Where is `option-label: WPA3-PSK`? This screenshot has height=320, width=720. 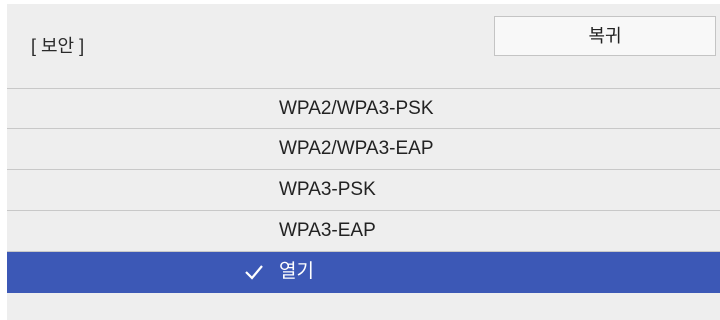
option-label: WPA3-PSK is located at coordinates (327, 189).